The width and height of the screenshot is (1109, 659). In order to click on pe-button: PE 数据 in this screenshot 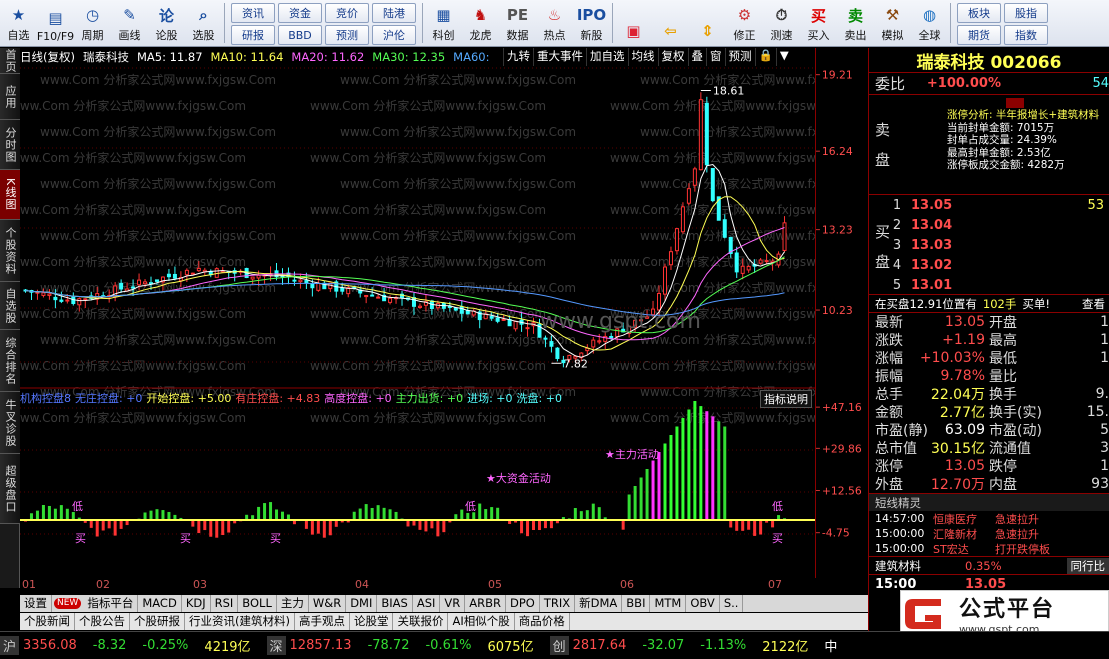, I will do `click(517, 23)`.